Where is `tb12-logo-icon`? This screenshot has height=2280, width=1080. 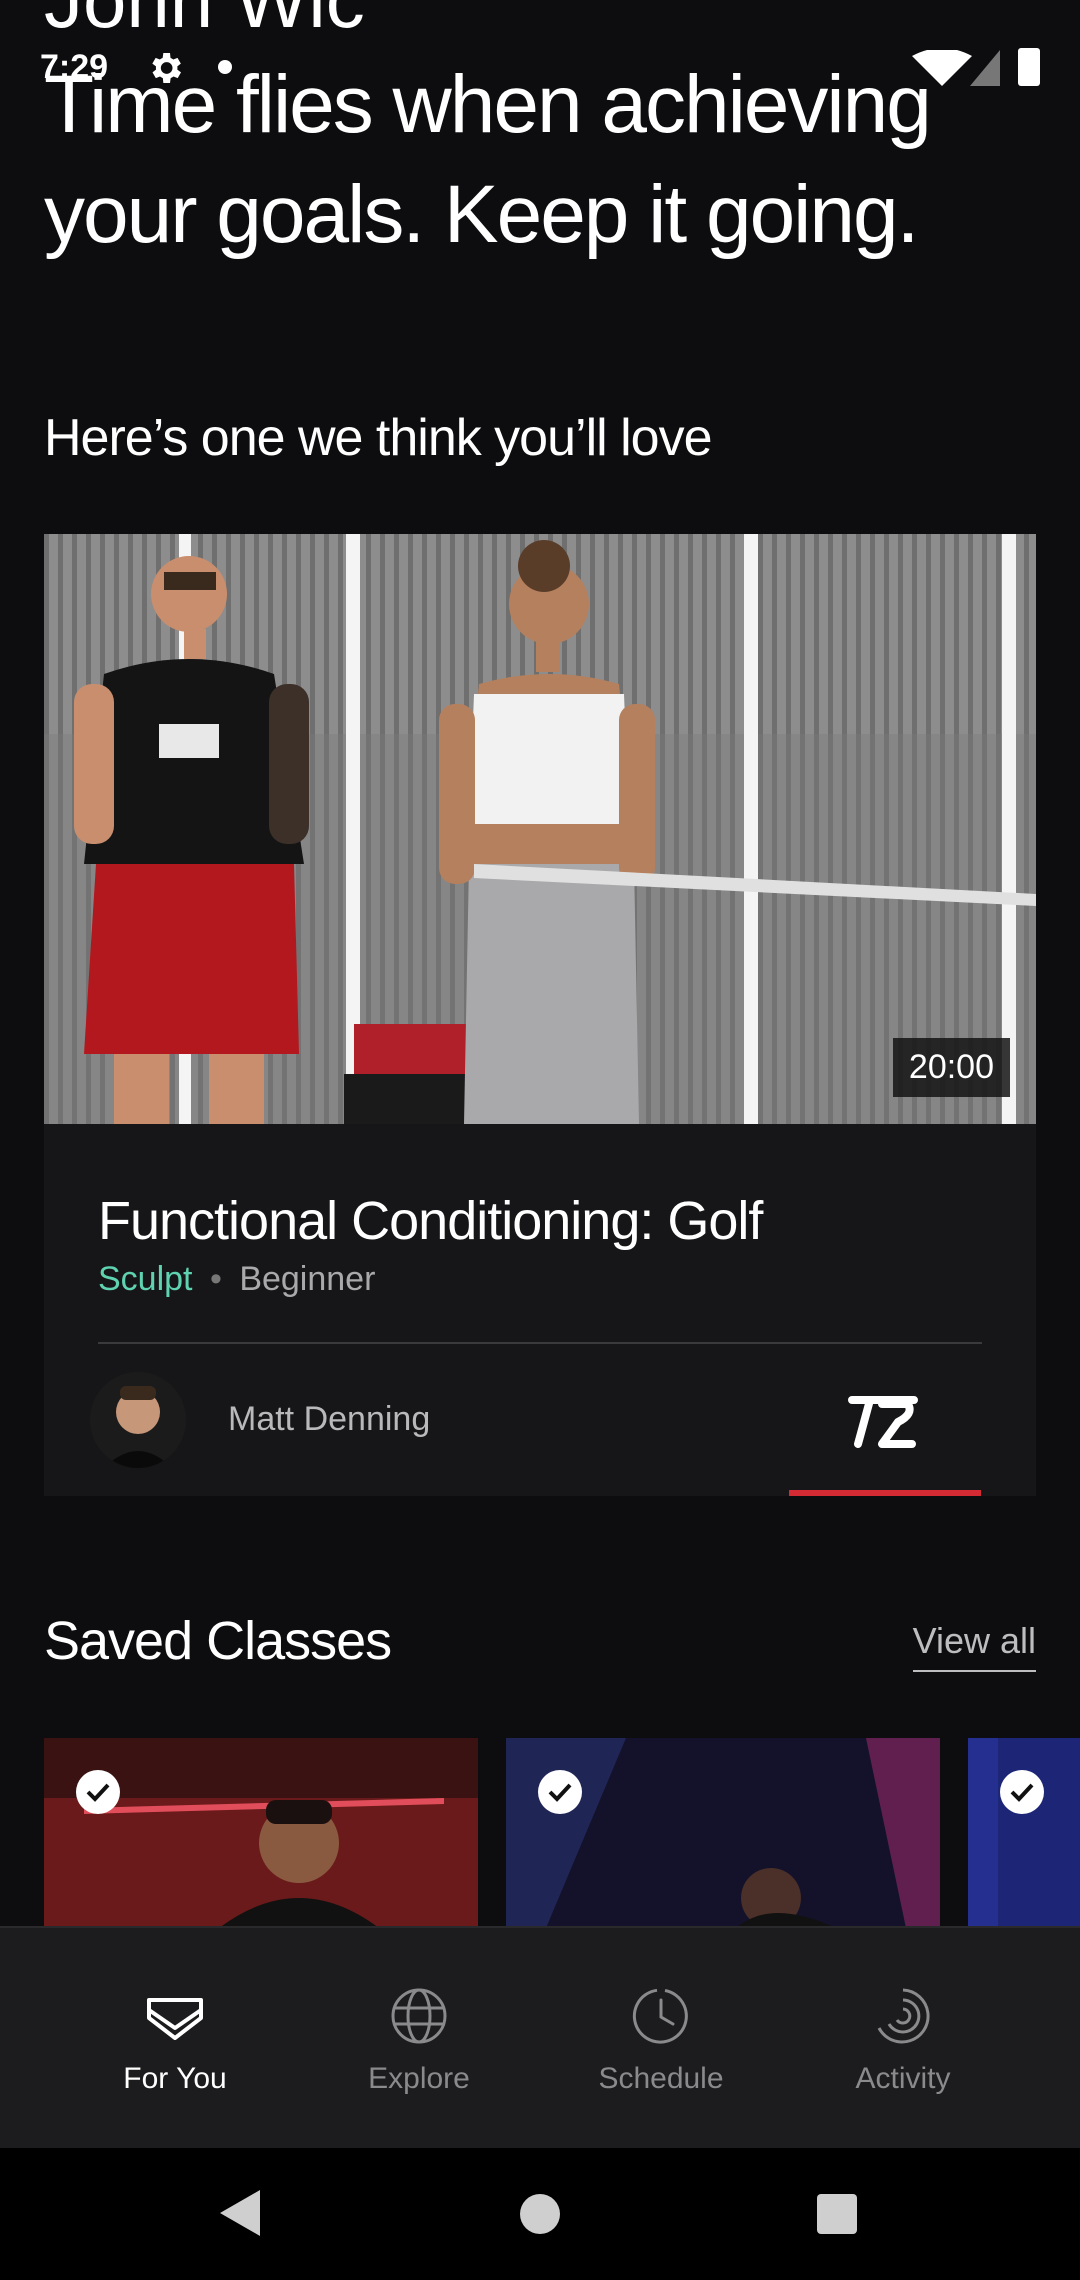 tb12-logo-icon is located at coordinates (883, 1422).